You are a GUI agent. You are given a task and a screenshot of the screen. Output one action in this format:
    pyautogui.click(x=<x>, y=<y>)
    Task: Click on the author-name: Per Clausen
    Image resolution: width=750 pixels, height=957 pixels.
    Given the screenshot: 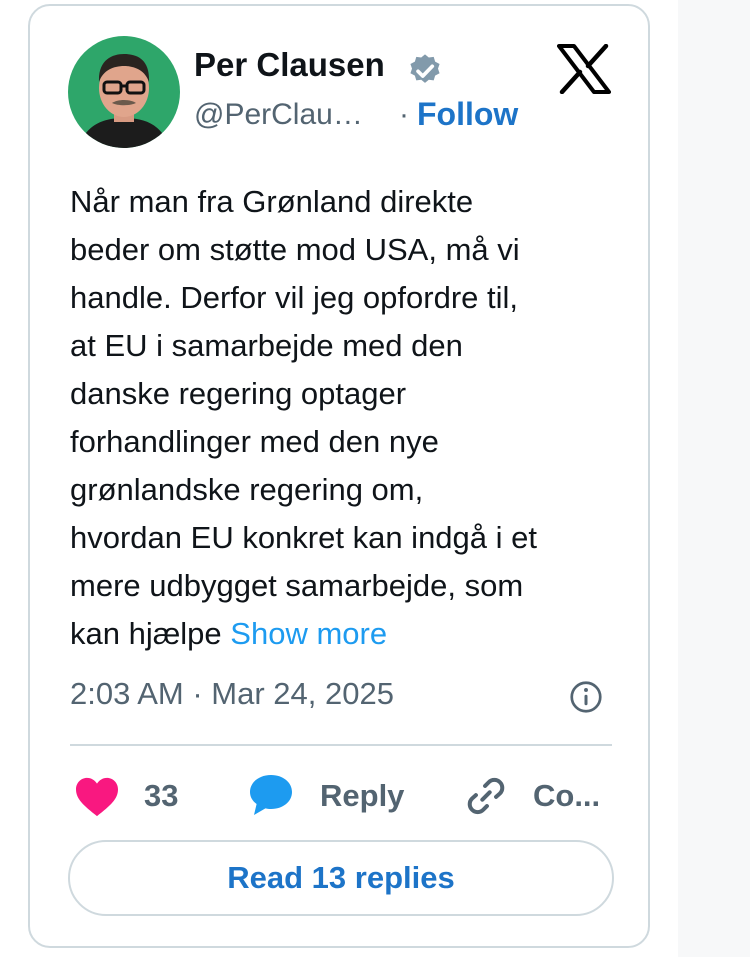 What is the action you would take?
    pyautogui.click(x=289, y=65)
    